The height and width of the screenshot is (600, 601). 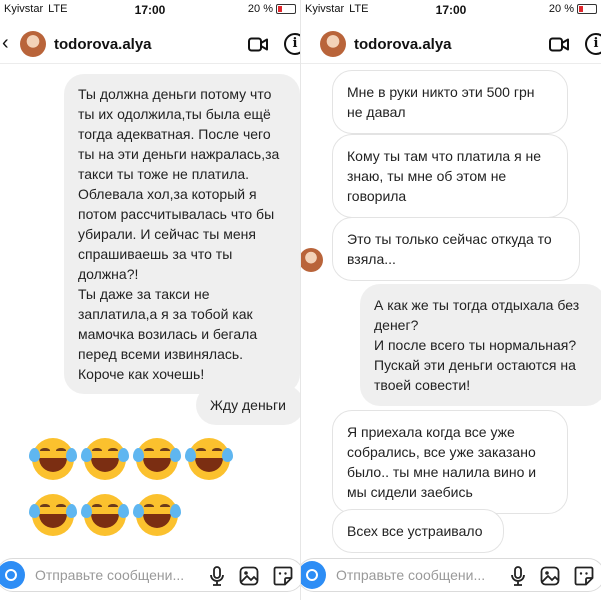 I want to click on sender-avatar, so click(x=312, y=260).